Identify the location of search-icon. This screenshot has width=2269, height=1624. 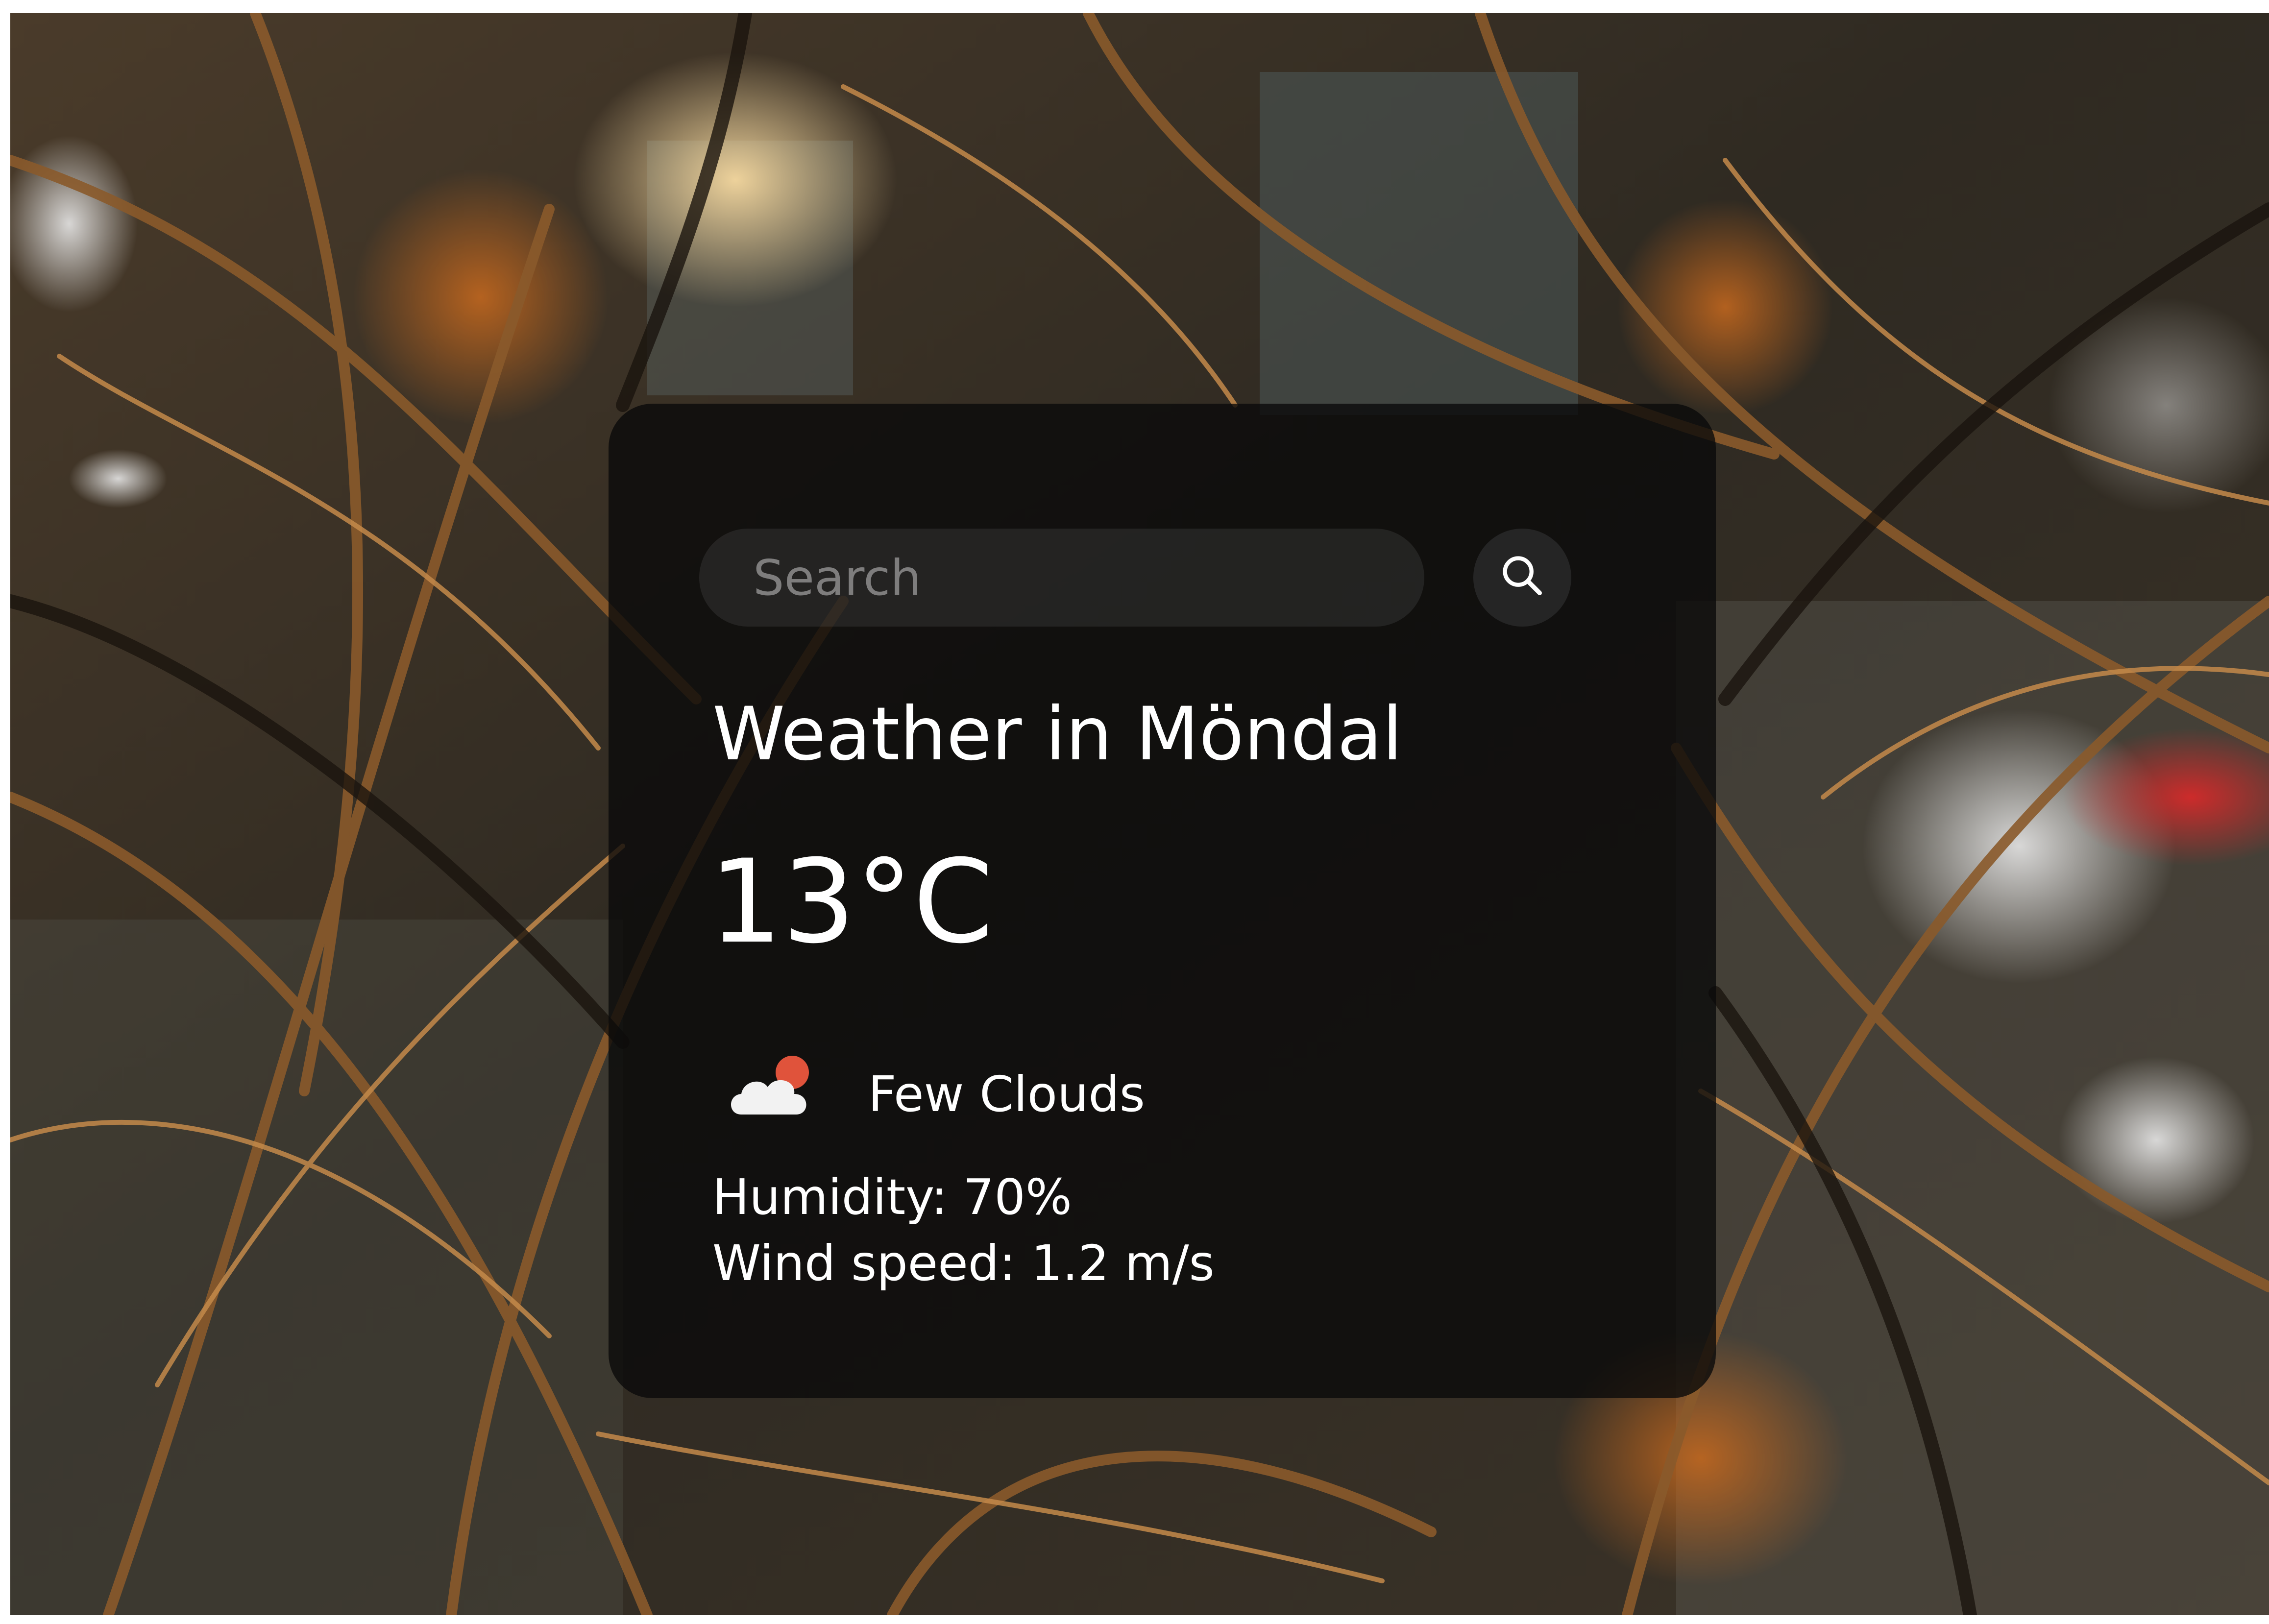
(1523, 575).